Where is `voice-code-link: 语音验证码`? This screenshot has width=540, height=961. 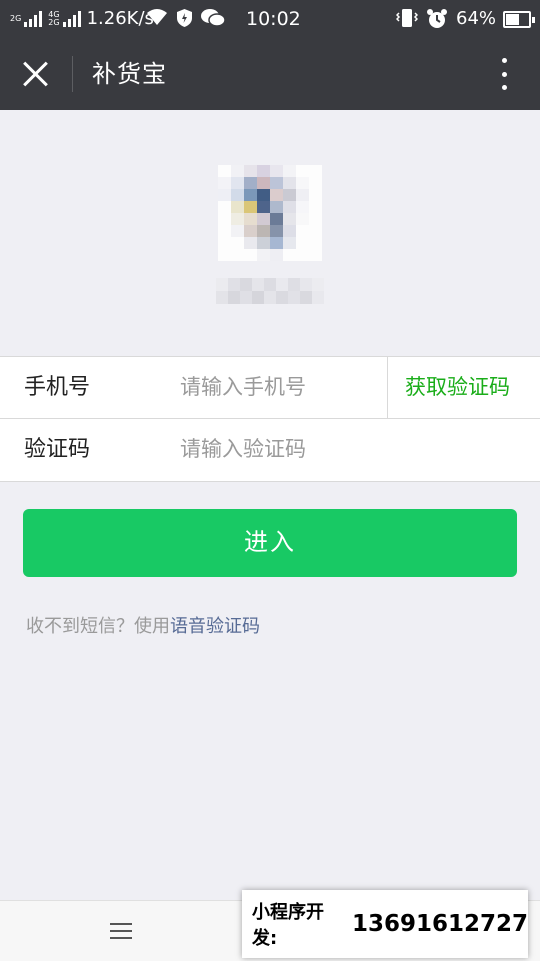 voice-code-link: 语音验证码 is located at coordinates (215, 626).